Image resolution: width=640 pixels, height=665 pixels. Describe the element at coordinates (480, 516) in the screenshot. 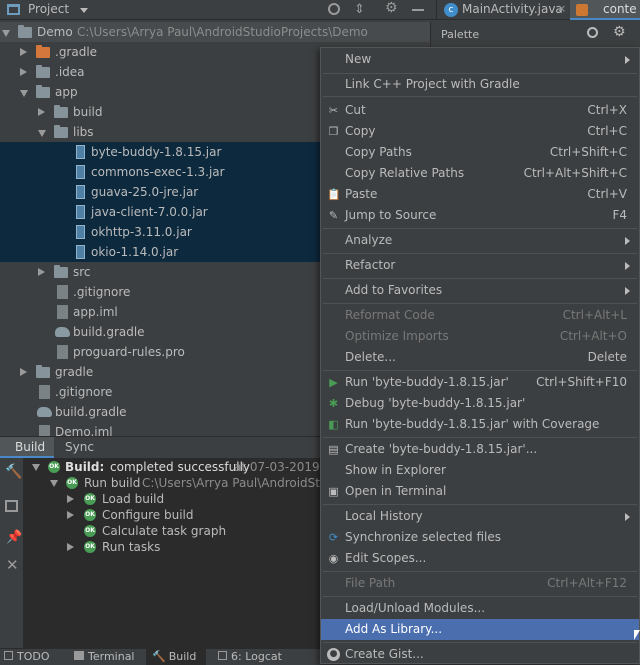

I see `menu-item-local-history: Local History` at that location.